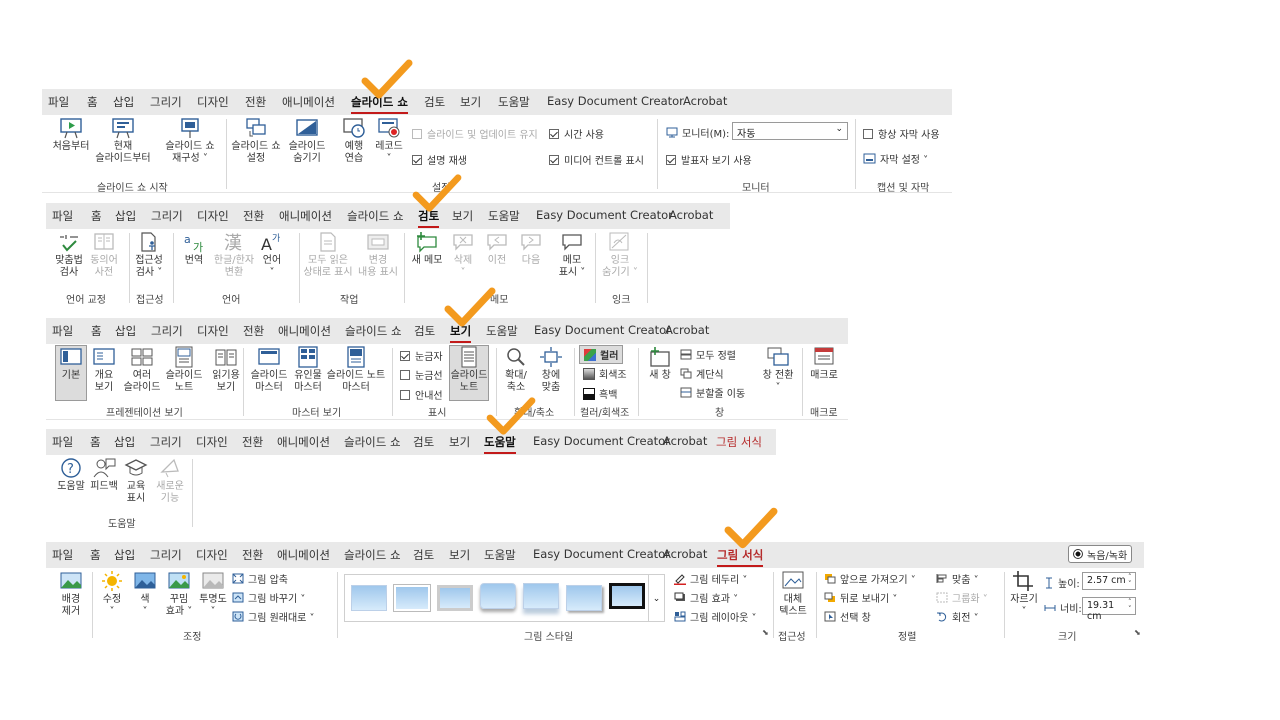 This screenshot has height=720, width=1280. Describe the element at coordinates (962, 597) in the screenshot. I see `group-objects-button: 그룹화 ˅` at that location.